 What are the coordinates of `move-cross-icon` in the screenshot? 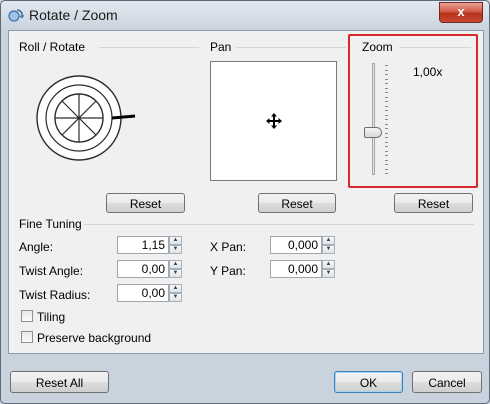 It's located at (274, 121).